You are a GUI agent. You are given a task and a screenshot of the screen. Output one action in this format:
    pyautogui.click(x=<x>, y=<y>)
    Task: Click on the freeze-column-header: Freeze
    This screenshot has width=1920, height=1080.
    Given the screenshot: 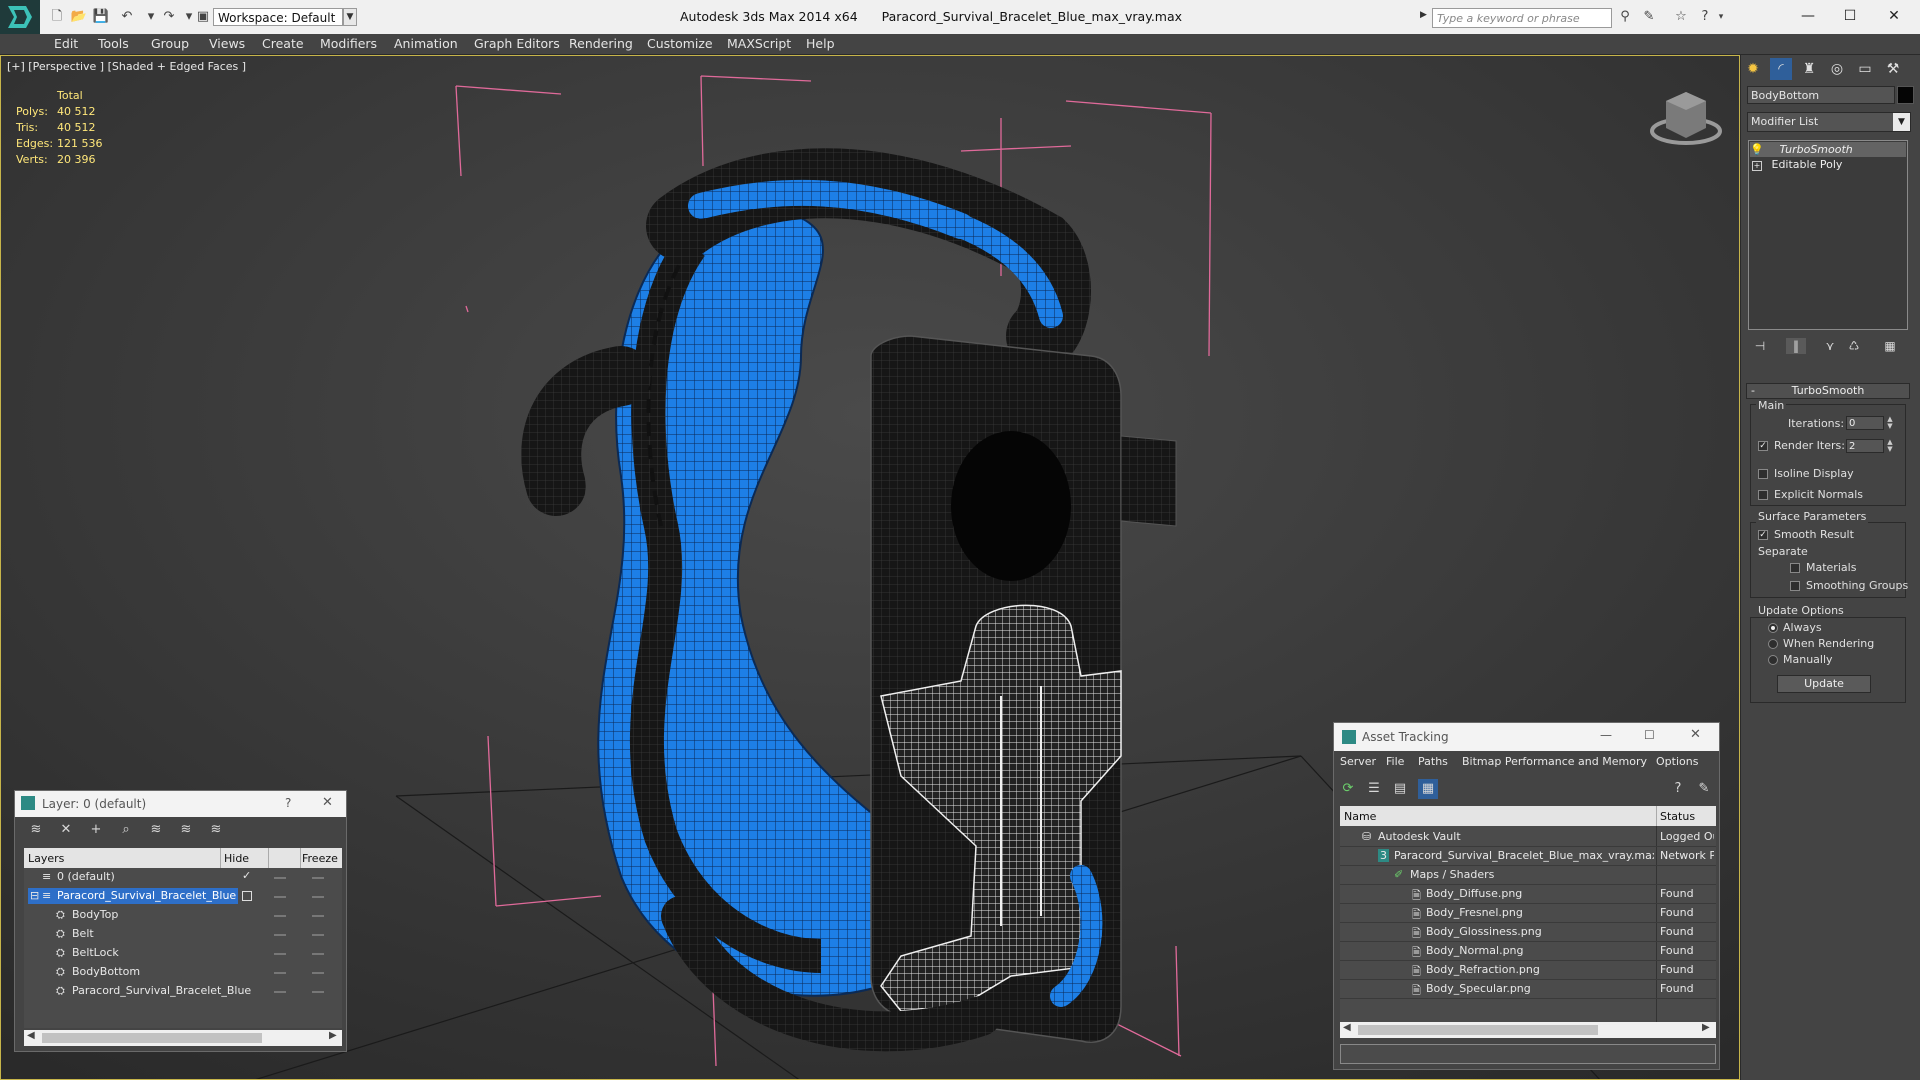 What is the action you would take?
    pyautogui.click(x=320, y=858)
    